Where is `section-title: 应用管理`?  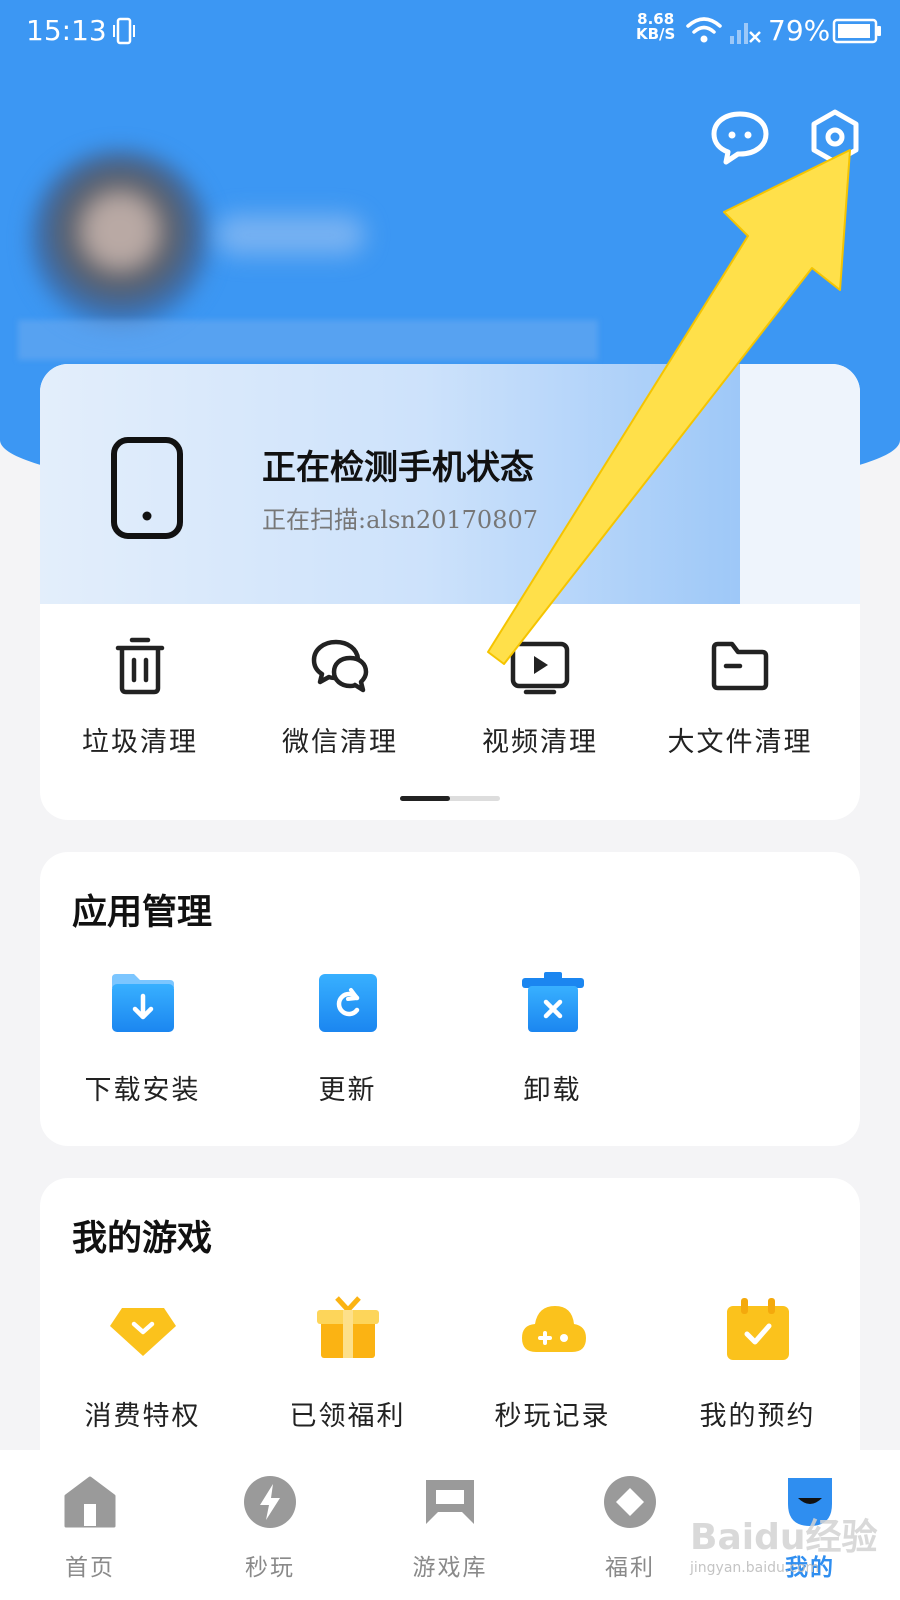
section-title: 应用管理 is located at coordinates (142, 912).